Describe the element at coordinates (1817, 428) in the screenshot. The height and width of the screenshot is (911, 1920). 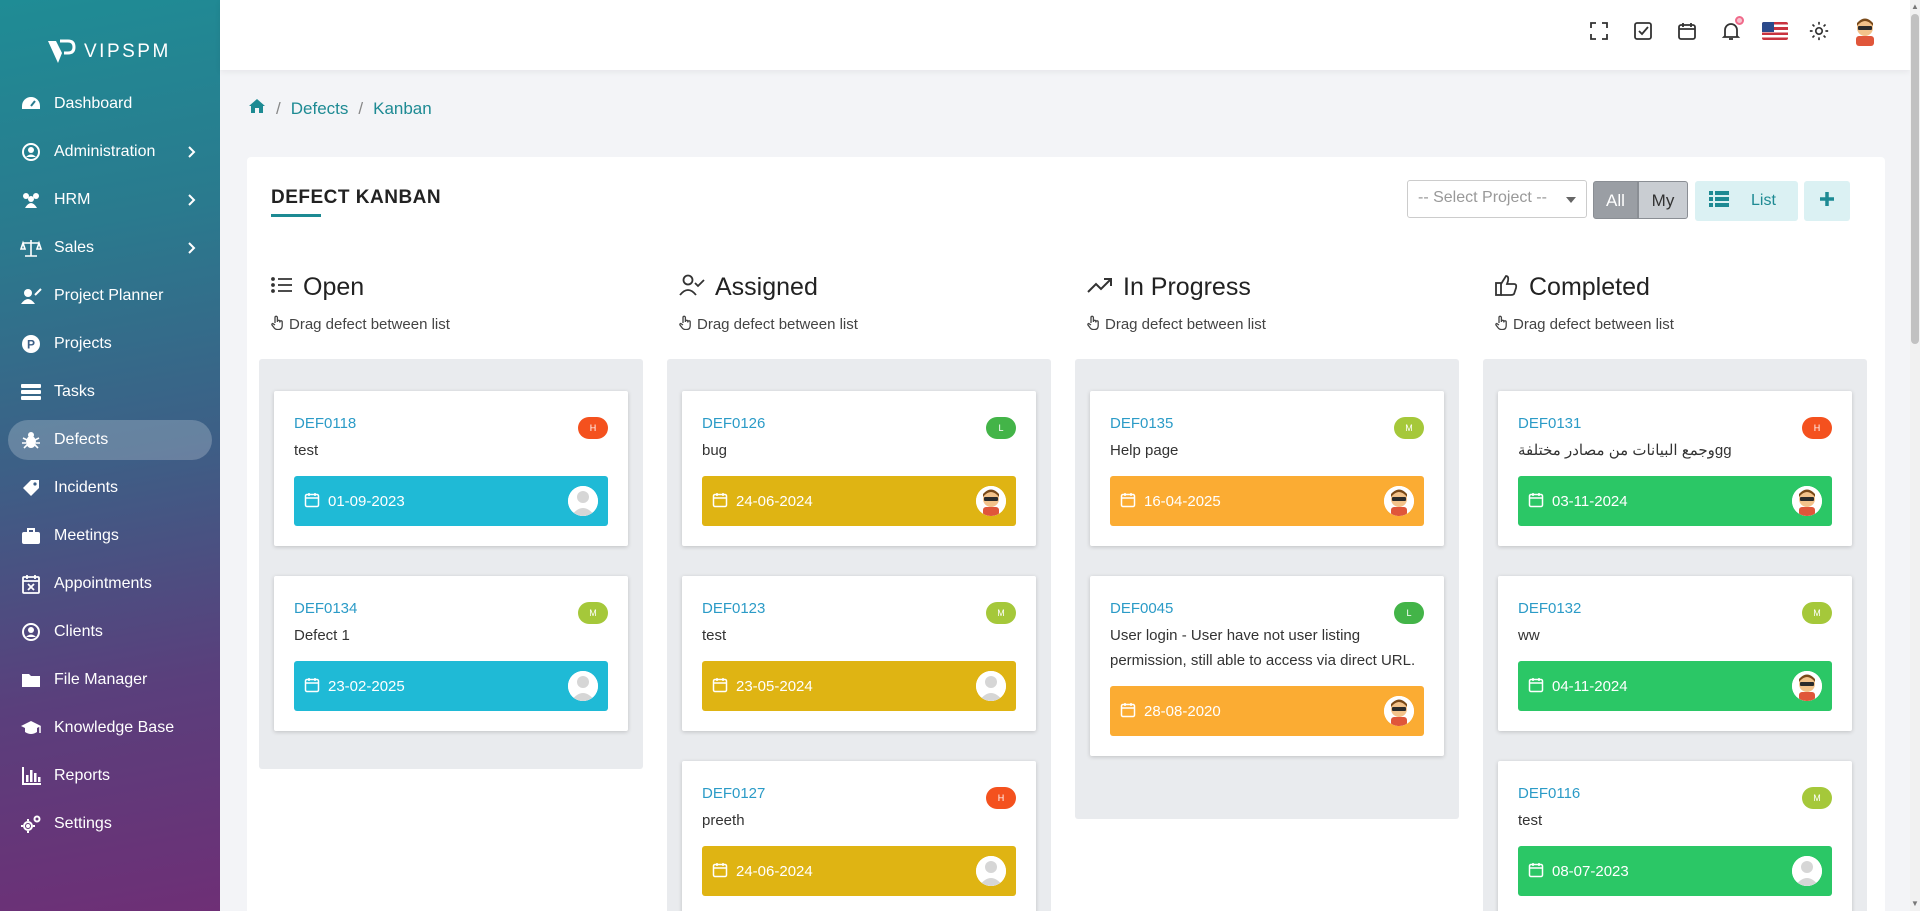
I see `priority-badge: H` at that location.